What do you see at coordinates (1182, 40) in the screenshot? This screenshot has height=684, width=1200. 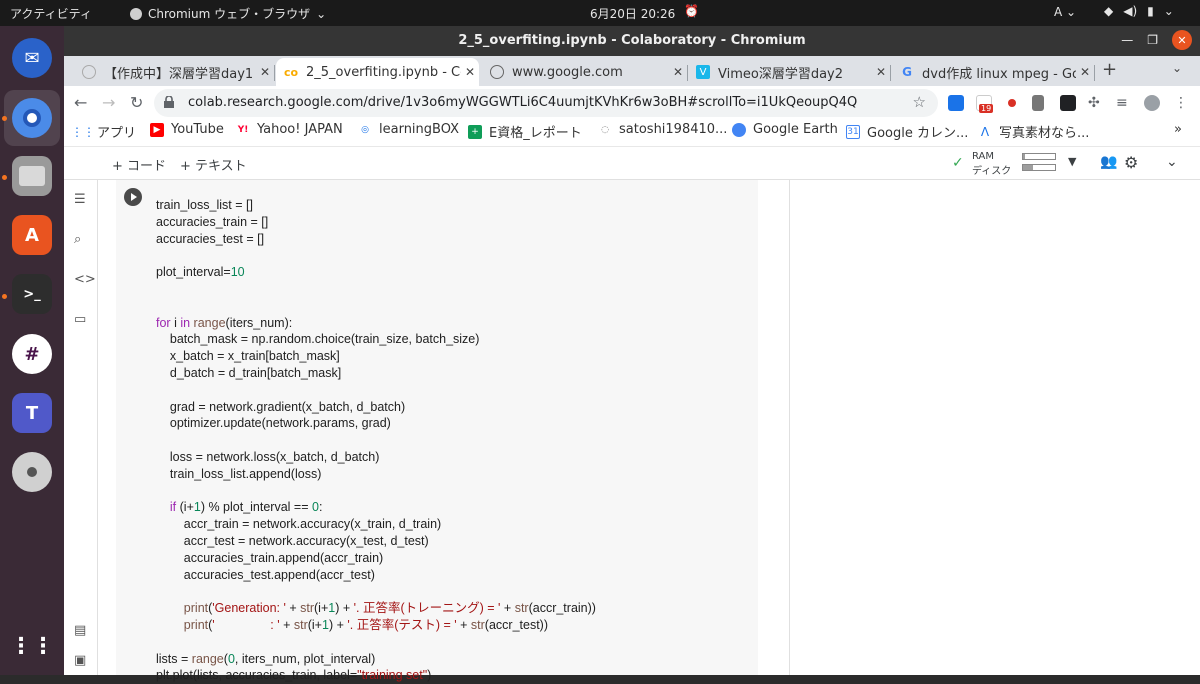 I see `close-window-button: ✕` at bounding box center [1182, 40].